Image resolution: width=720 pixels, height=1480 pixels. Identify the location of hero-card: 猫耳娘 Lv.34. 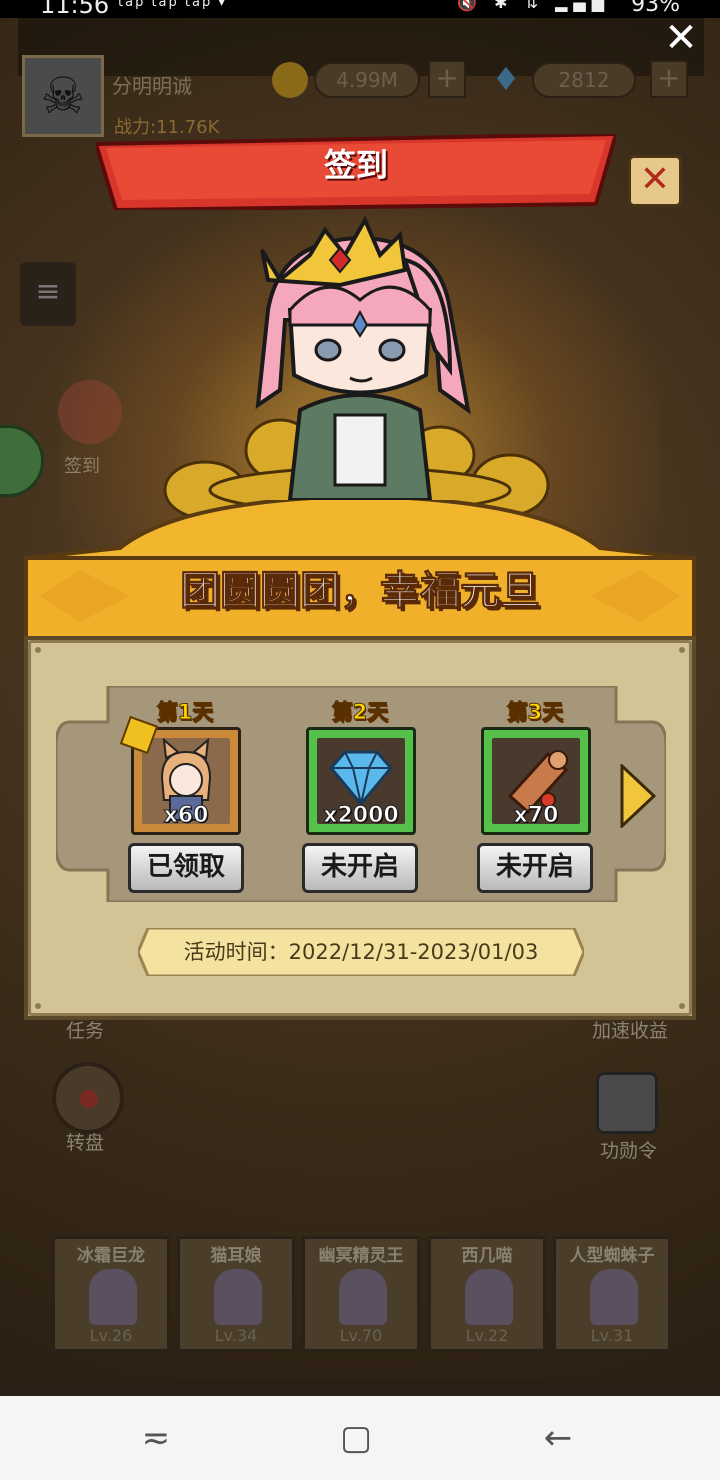
(236, 1294).